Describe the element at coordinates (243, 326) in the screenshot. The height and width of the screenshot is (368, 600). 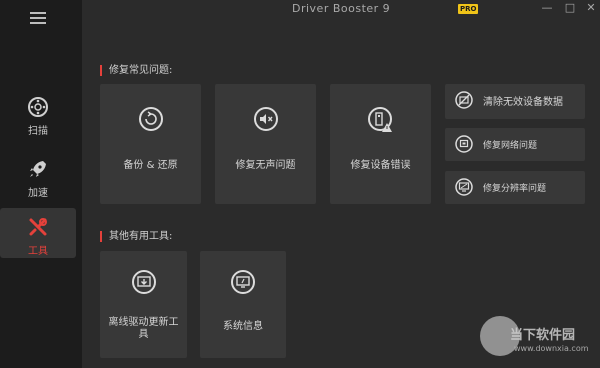
I see `card-label: 系统信息` at that location.